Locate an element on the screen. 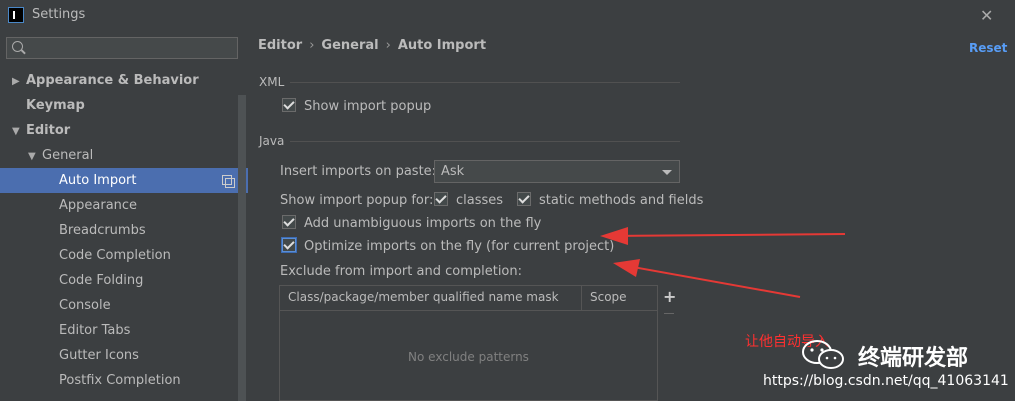  watermark-brand: 终端研发部 is located at coordinates (913, 358).